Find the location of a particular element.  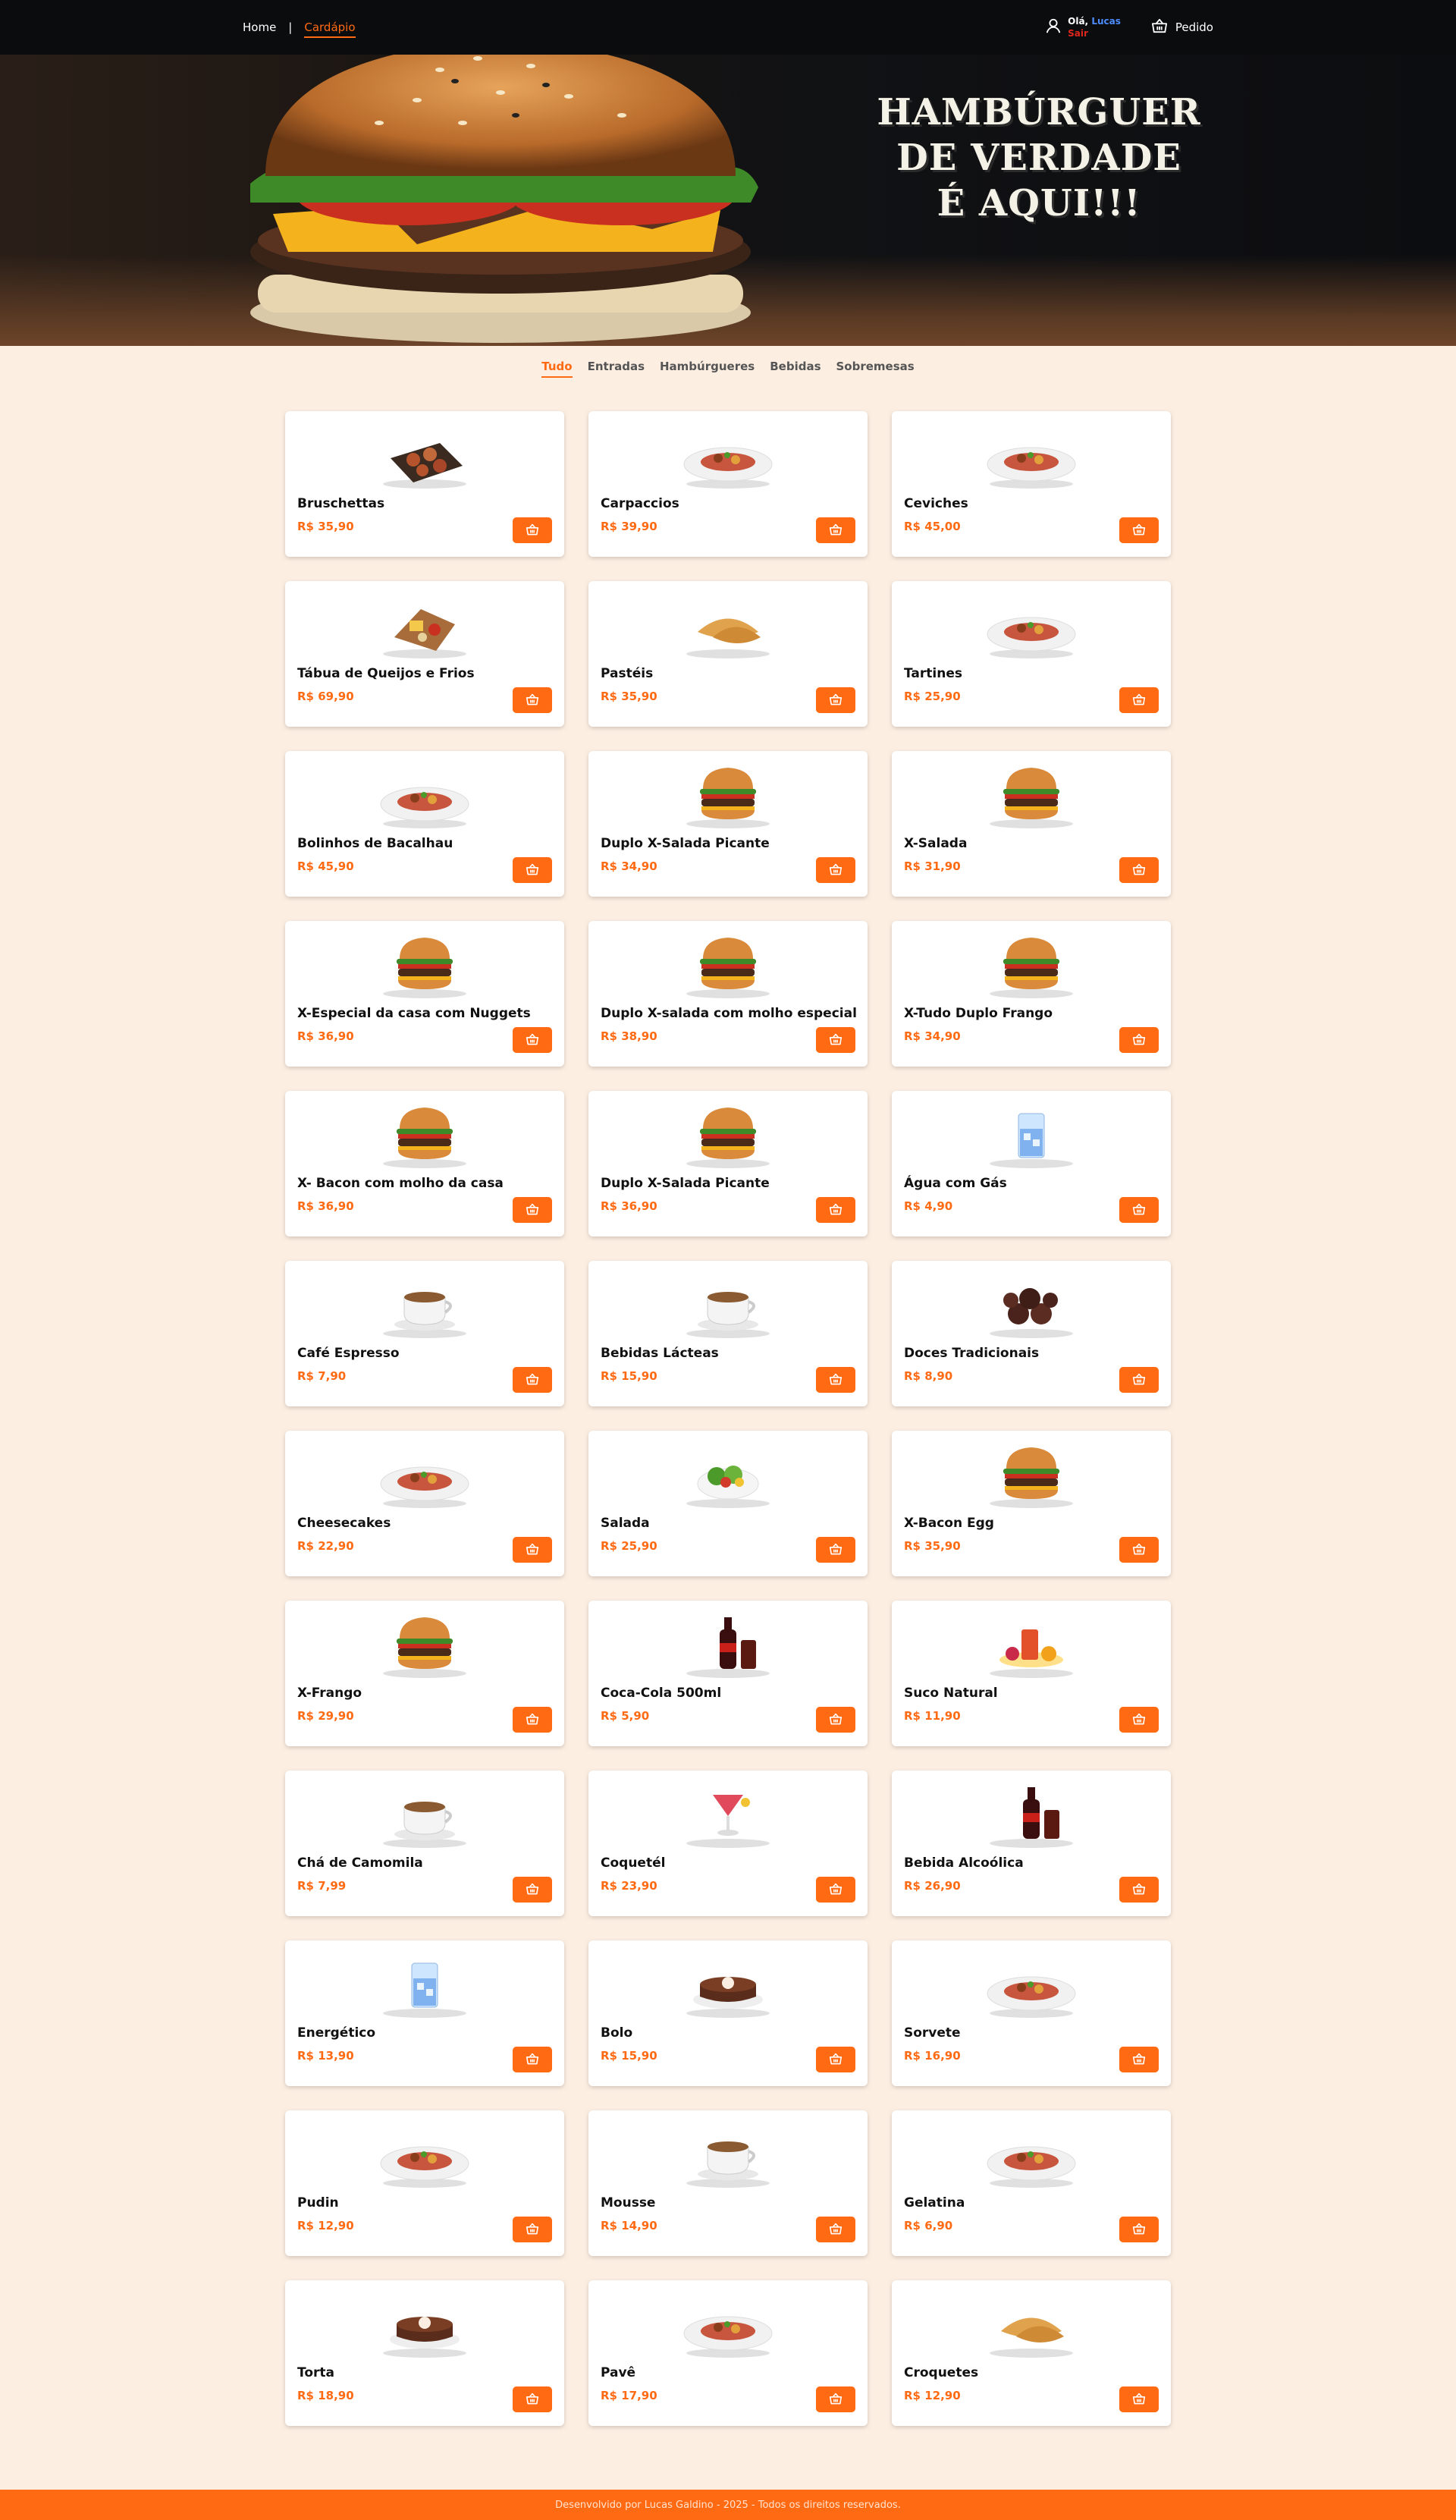

product-card: X- Bacon com molho da casa R$ 36,90 is located at coordinates (424, 1163).